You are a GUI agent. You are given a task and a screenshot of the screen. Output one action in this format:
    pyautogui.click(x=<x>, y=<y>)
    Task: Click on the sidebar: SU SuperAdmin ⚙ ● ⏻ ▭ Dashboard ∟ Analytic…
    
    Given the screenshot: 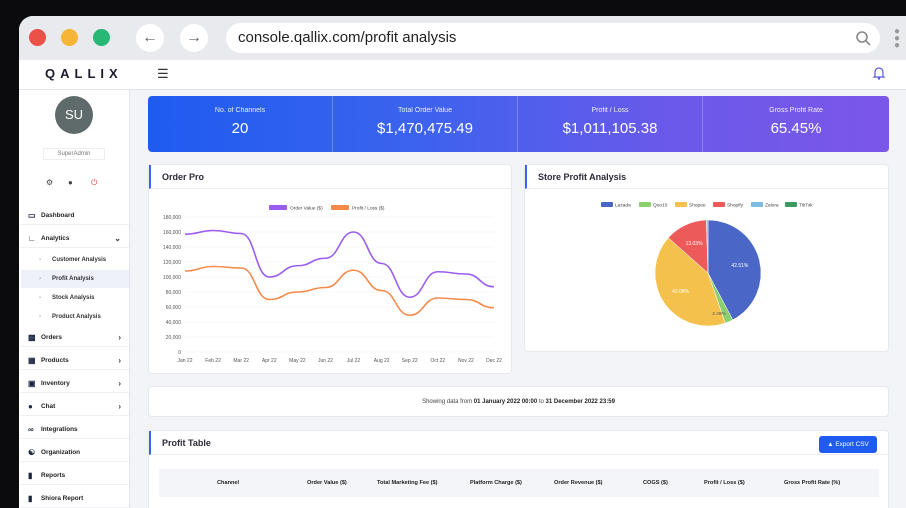 What is the action you would take?
    pyautogui.click(x=74, y=299)
    